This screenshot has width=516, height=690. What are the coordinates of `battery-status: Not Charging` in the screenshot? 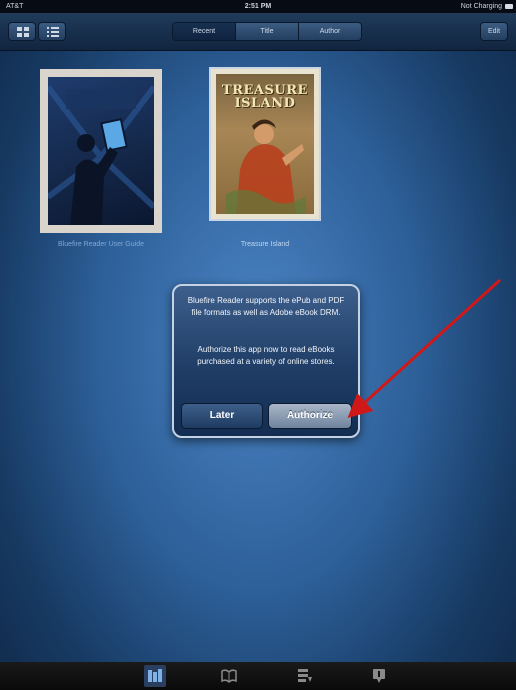 It's located at (481, 6).